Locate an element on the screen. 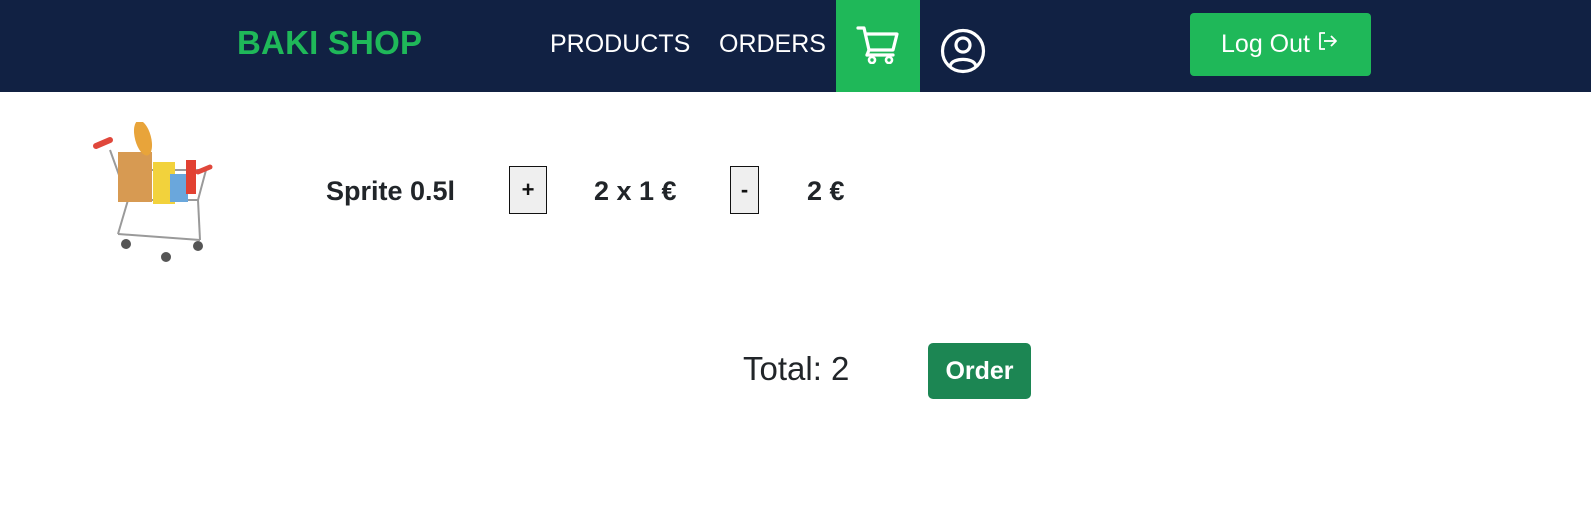 This screenshot has height=508, width=1591. logout-label: Log Out is located at coordinates (1265, 44).